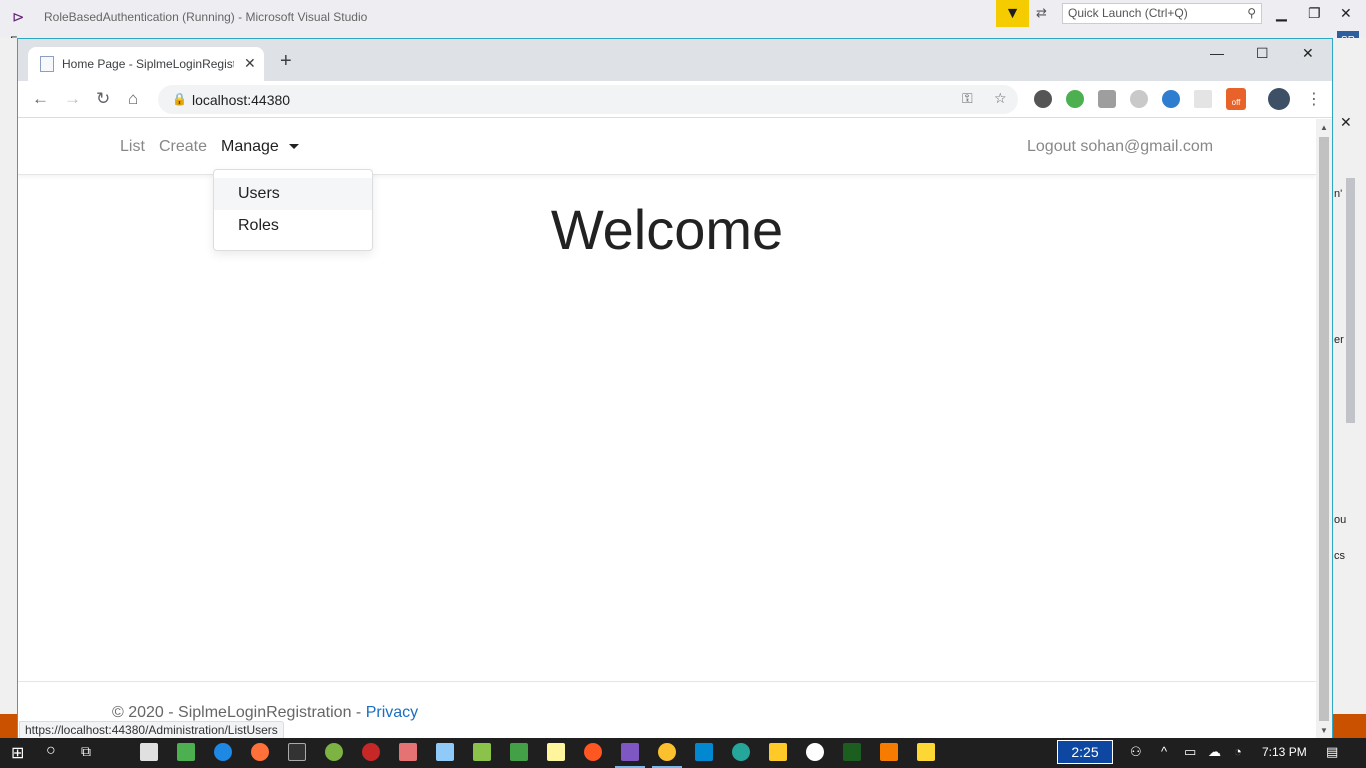 This screenshot has height=768, width=1366. What do you see at coordinates (1012, 13) in the screenshot?
I see `filter-icon: ▼` at bounding box center [1012, 13].